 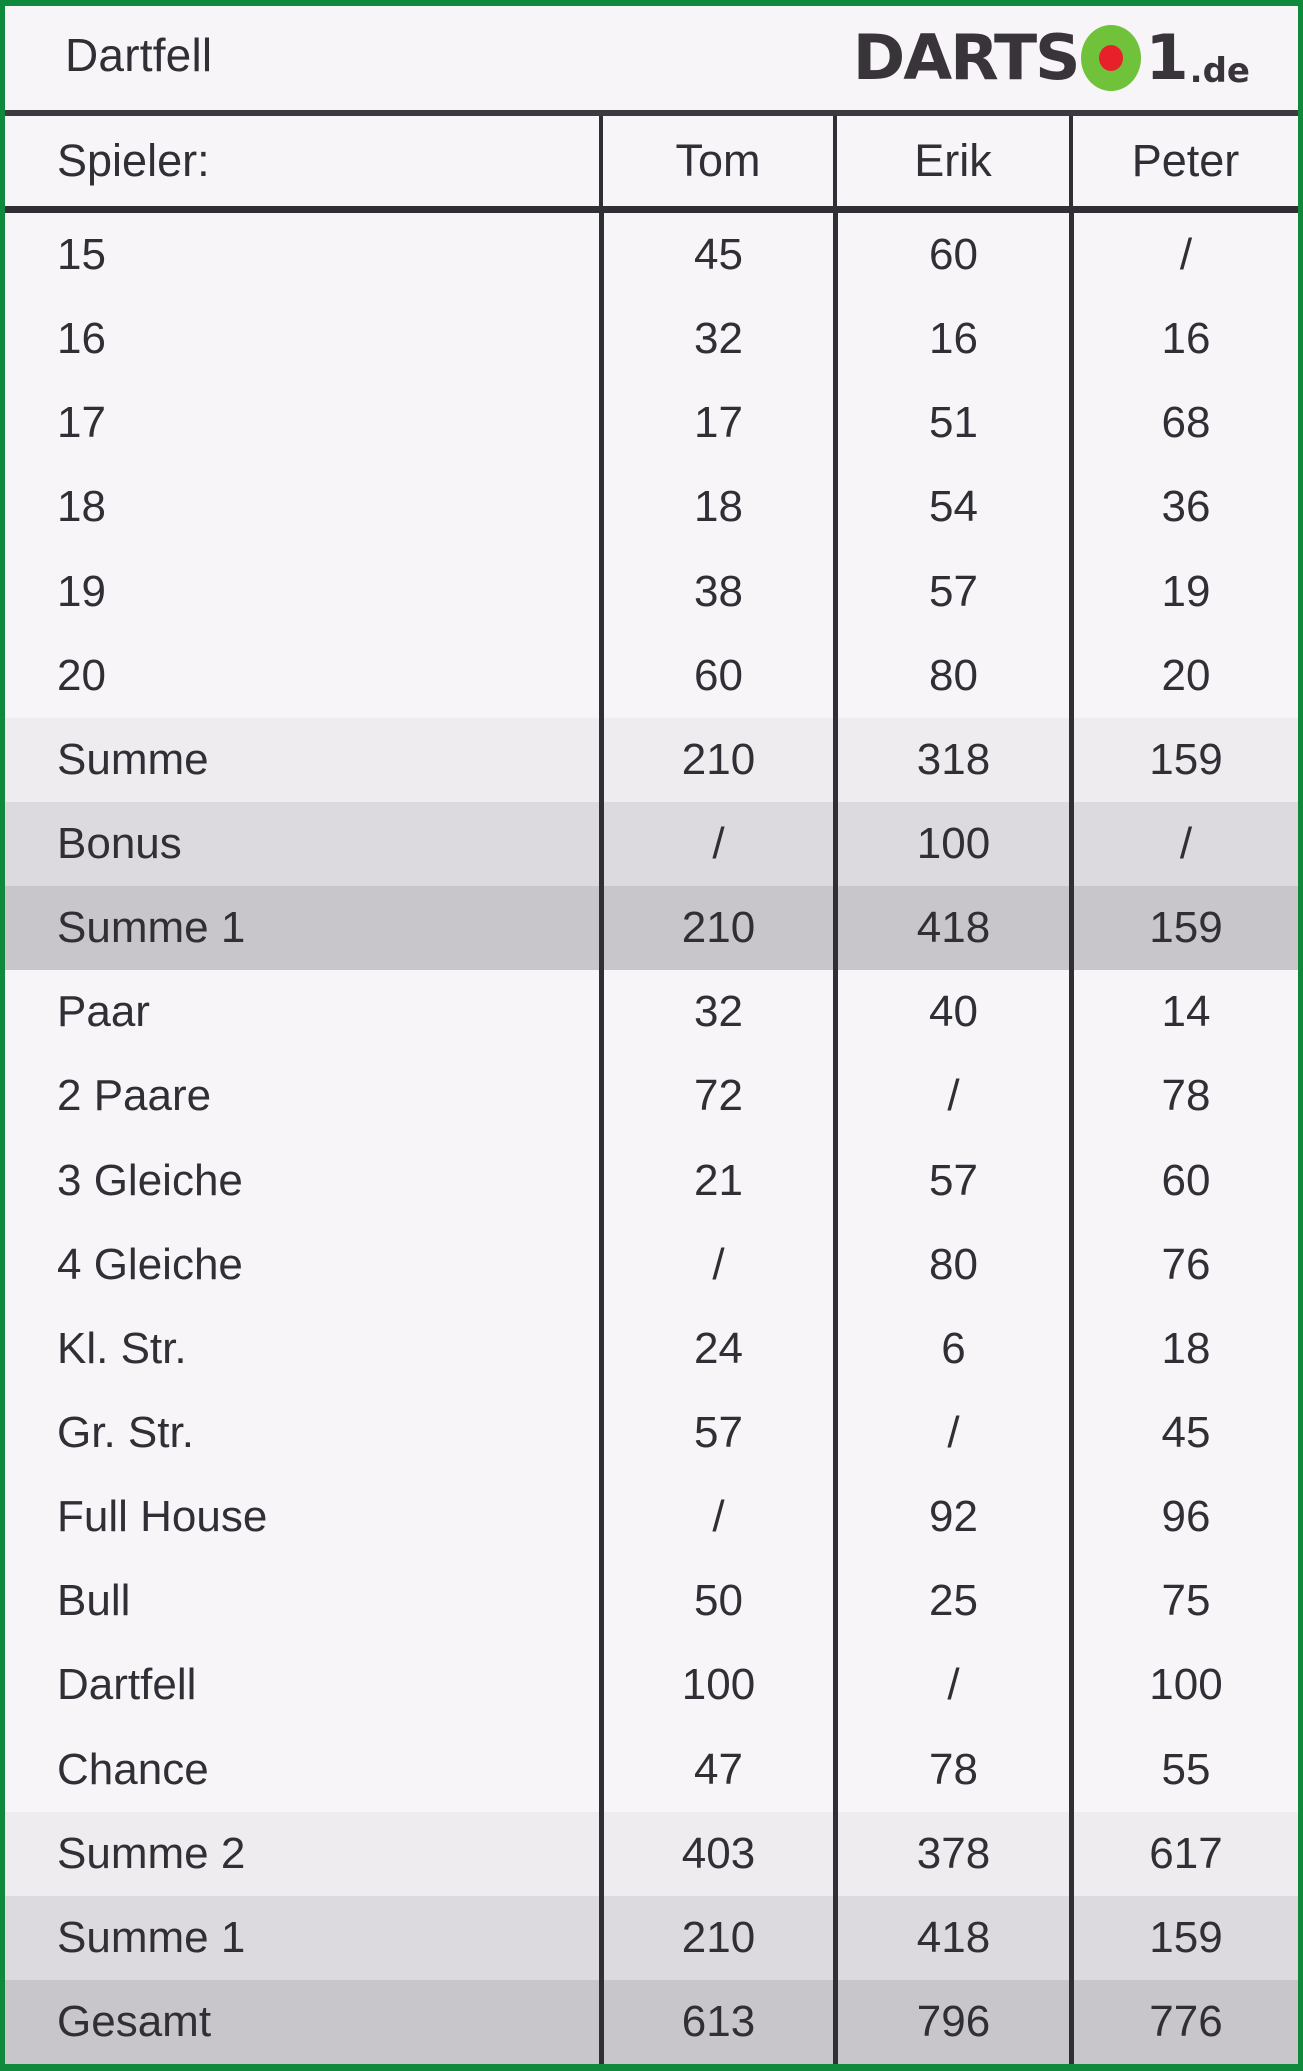 What do you see at coordinates (1183, 2022) in the screenshot?
I see `score-cell: 776` at bounding box center [1183, 2022].